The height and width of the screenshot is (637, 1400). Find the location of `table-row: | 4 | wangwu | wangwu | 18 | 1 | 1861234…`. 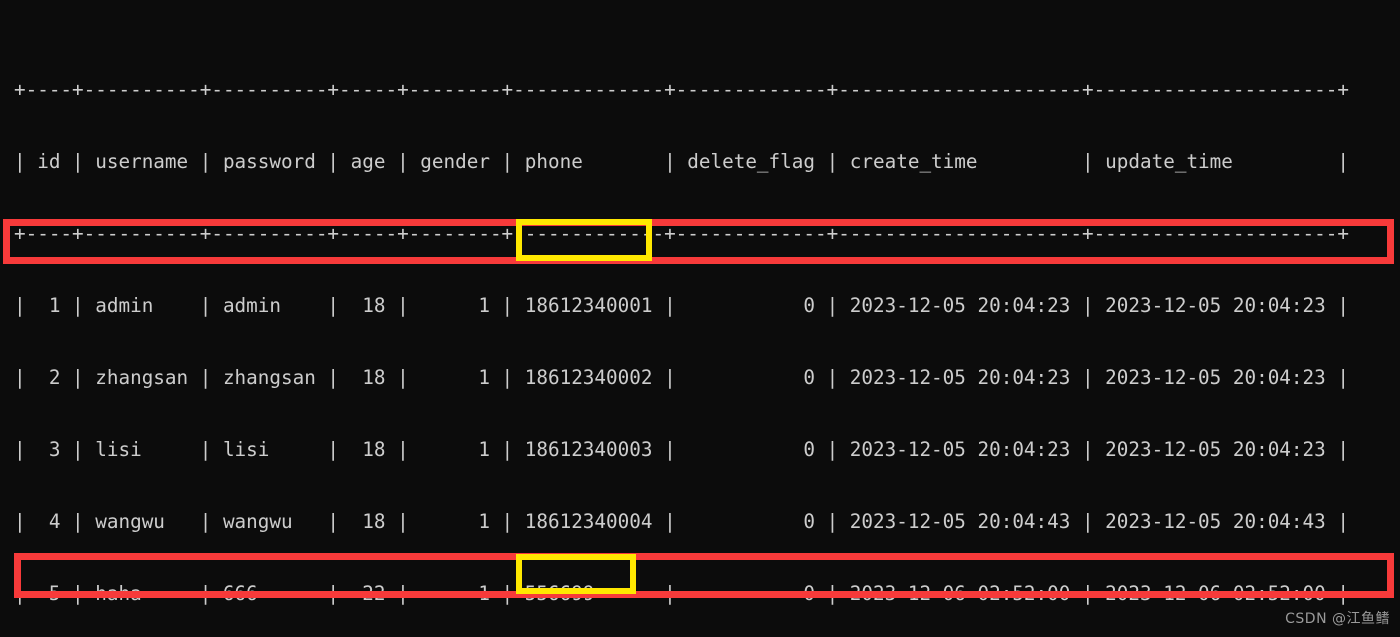

table-row: | 4 | wangwu | wangwu | 18 | 1 | 1861234… is located at coordinates (681, 521).